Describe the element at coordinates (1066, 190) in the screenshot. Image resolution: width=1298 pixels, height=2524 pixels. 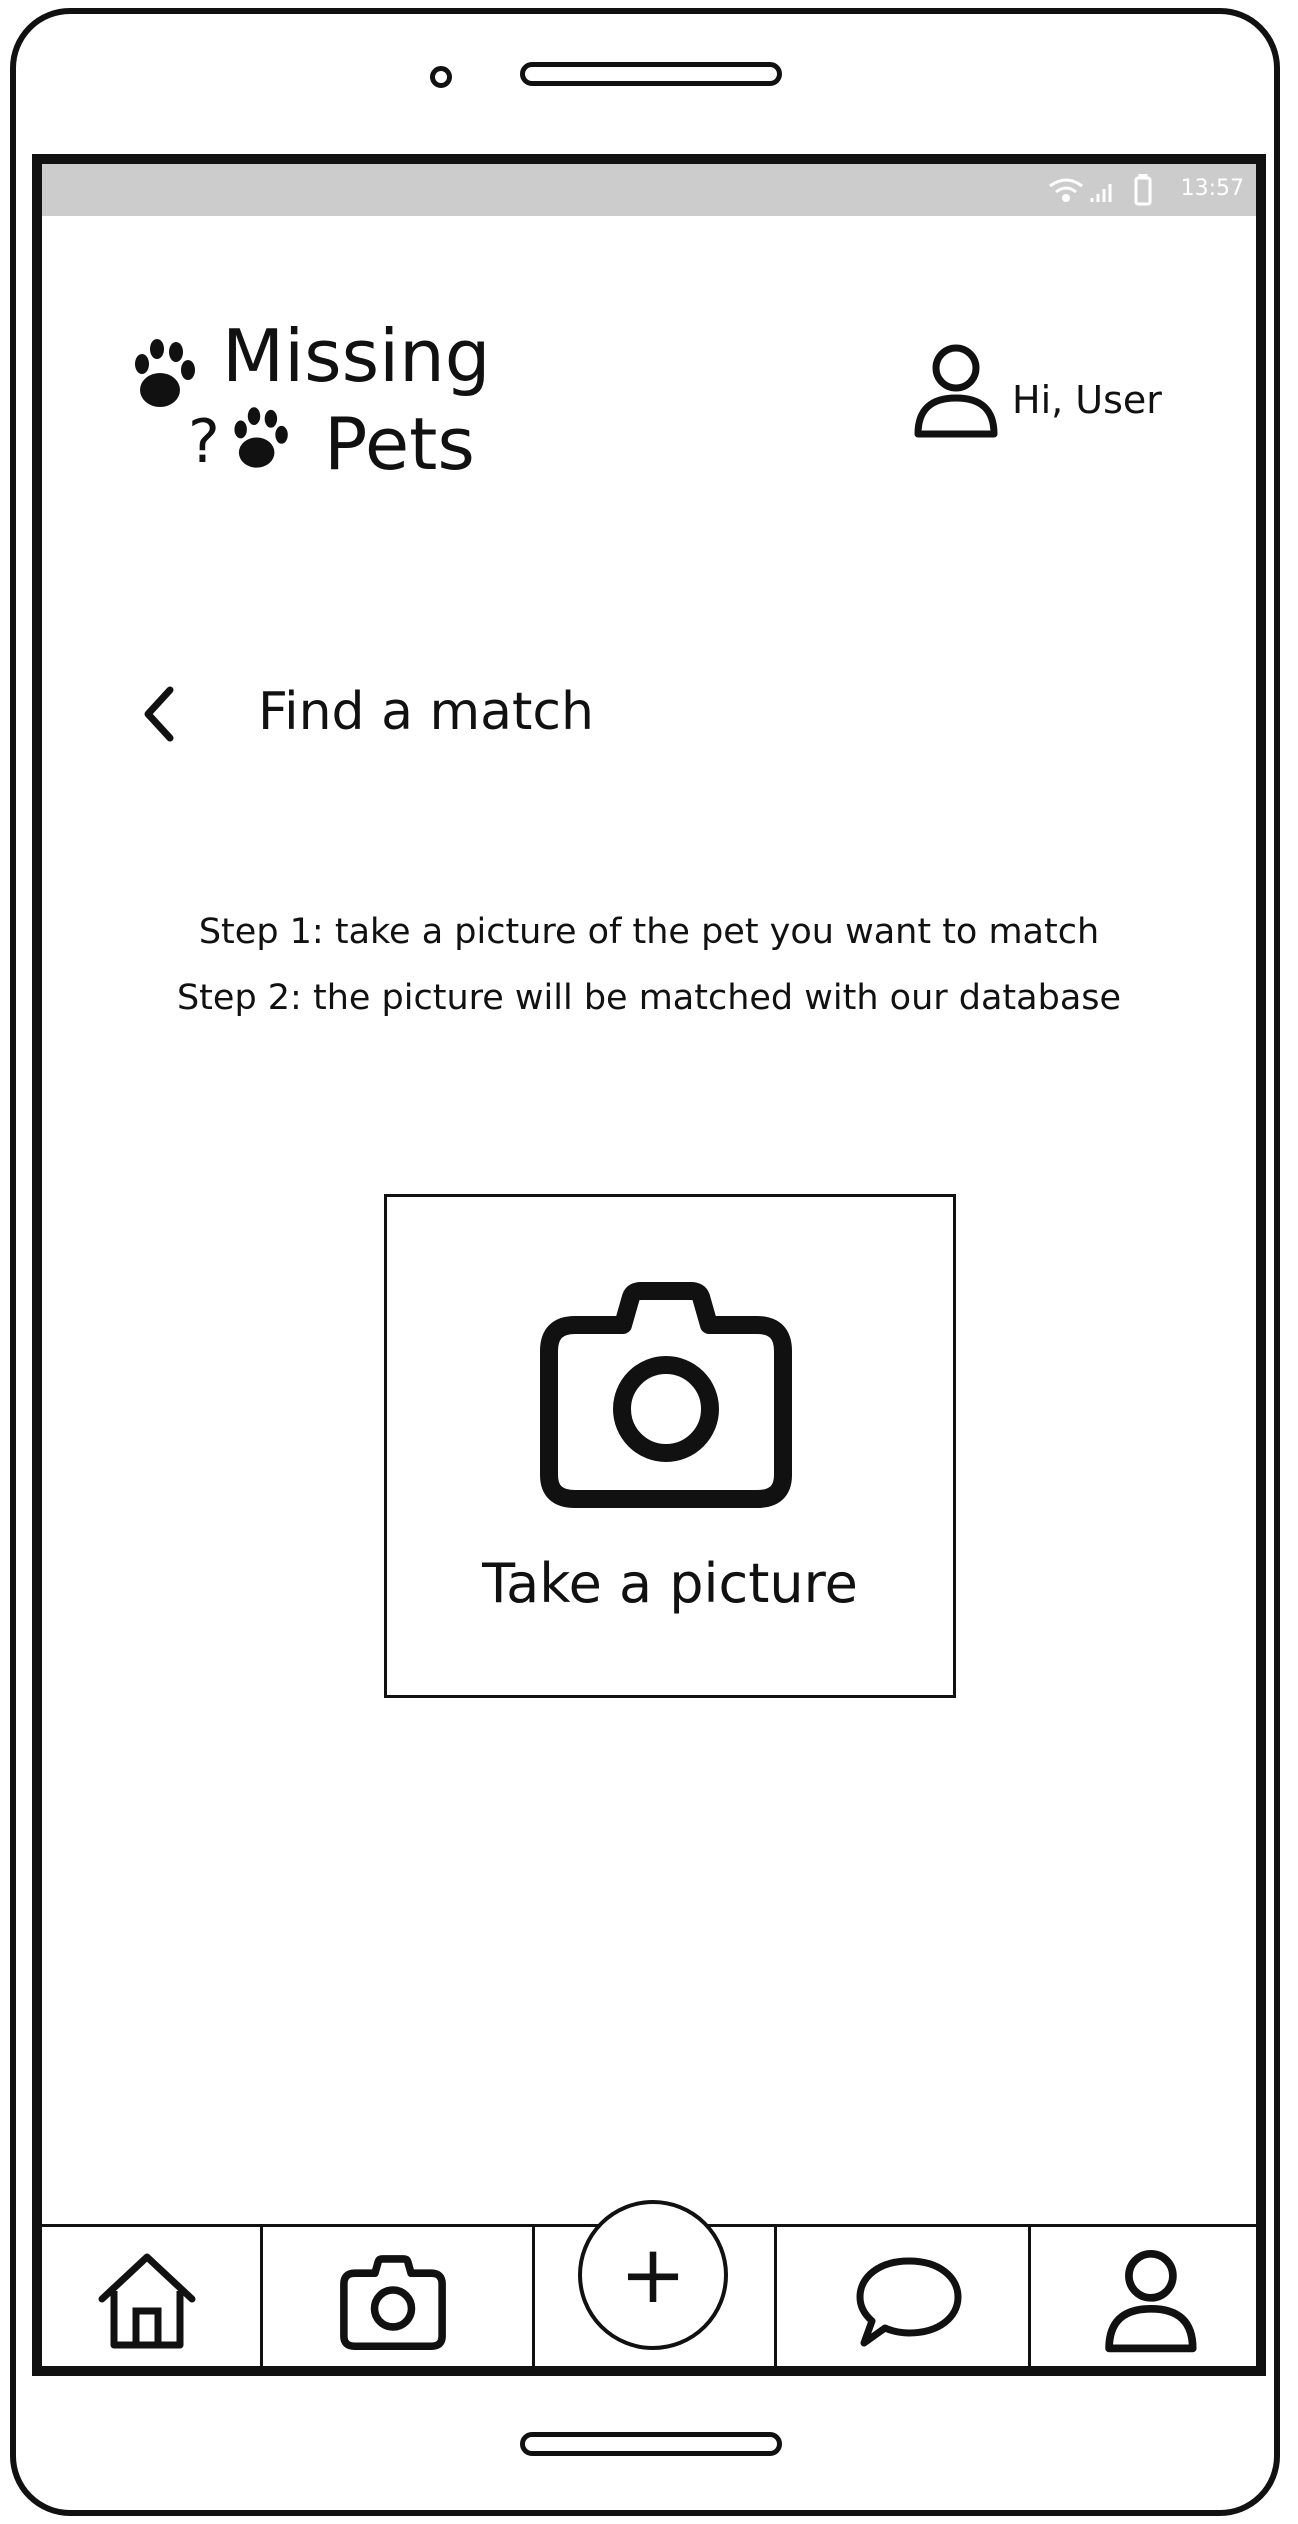
I see `wifi-icon` at that location.